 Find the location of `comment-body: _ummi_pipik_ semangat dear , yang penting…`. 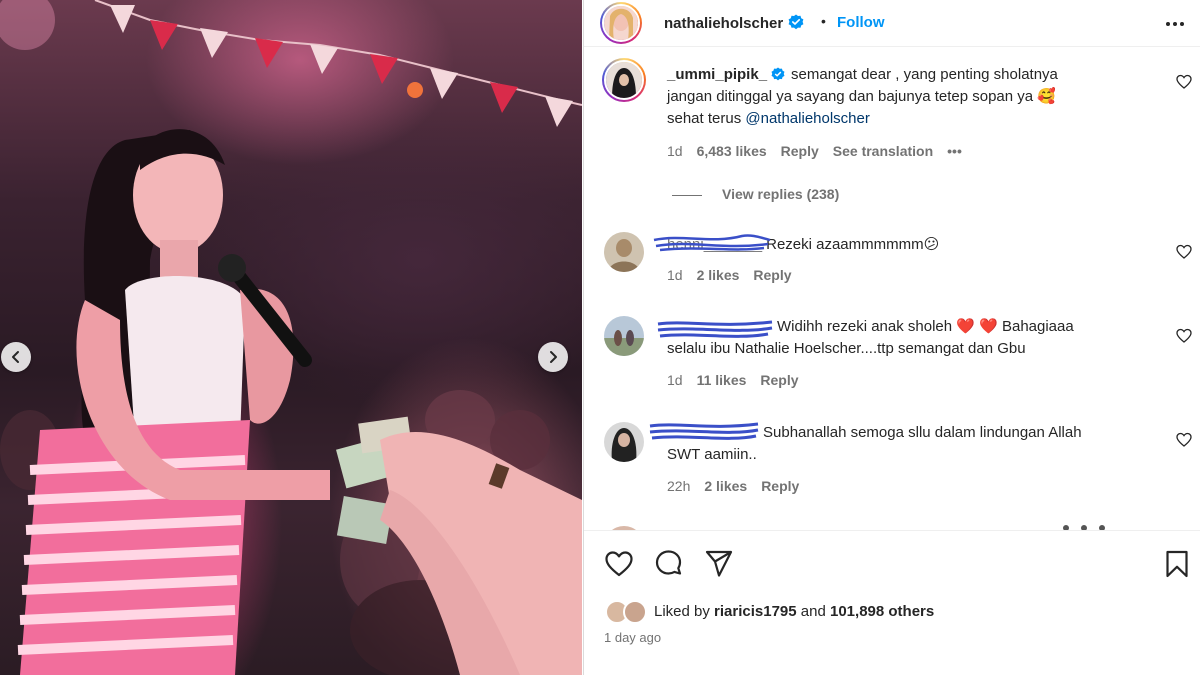

comment-body: _ummi_pipik_ semangat dear , yang penting… is located at coordinates (887, 97).